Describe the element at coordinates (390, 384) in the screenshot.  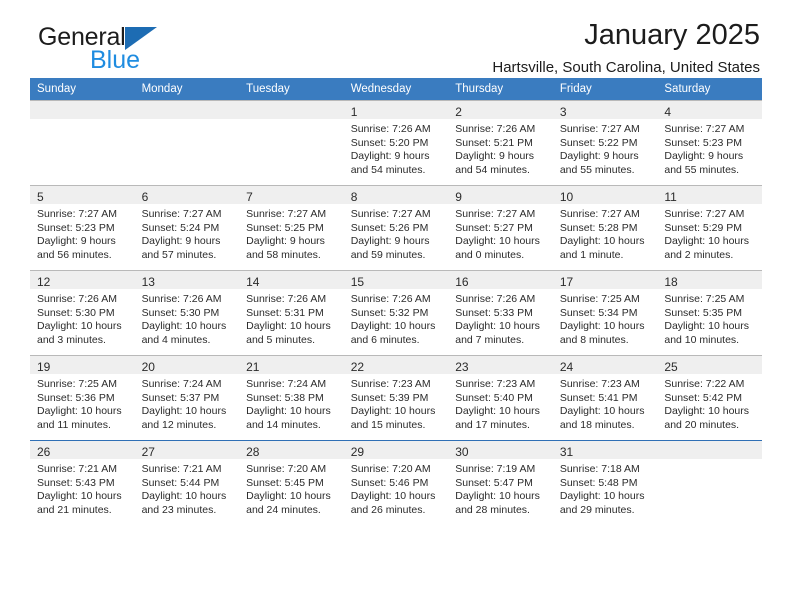
I see `sunrise-text: Sunrise: 7:23 AM` at that location.